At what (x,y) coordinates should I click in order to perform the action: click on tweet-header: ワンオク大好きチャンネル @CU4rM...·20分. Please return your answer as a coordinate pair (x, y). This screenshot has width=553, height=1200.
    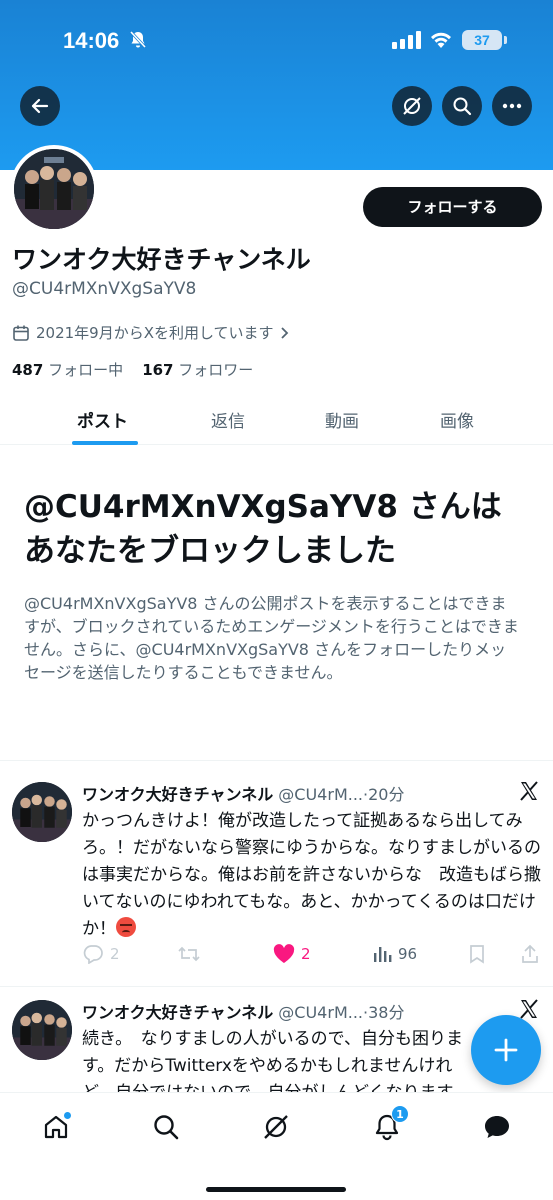
    Looking at the image, I should click on (243, 793).